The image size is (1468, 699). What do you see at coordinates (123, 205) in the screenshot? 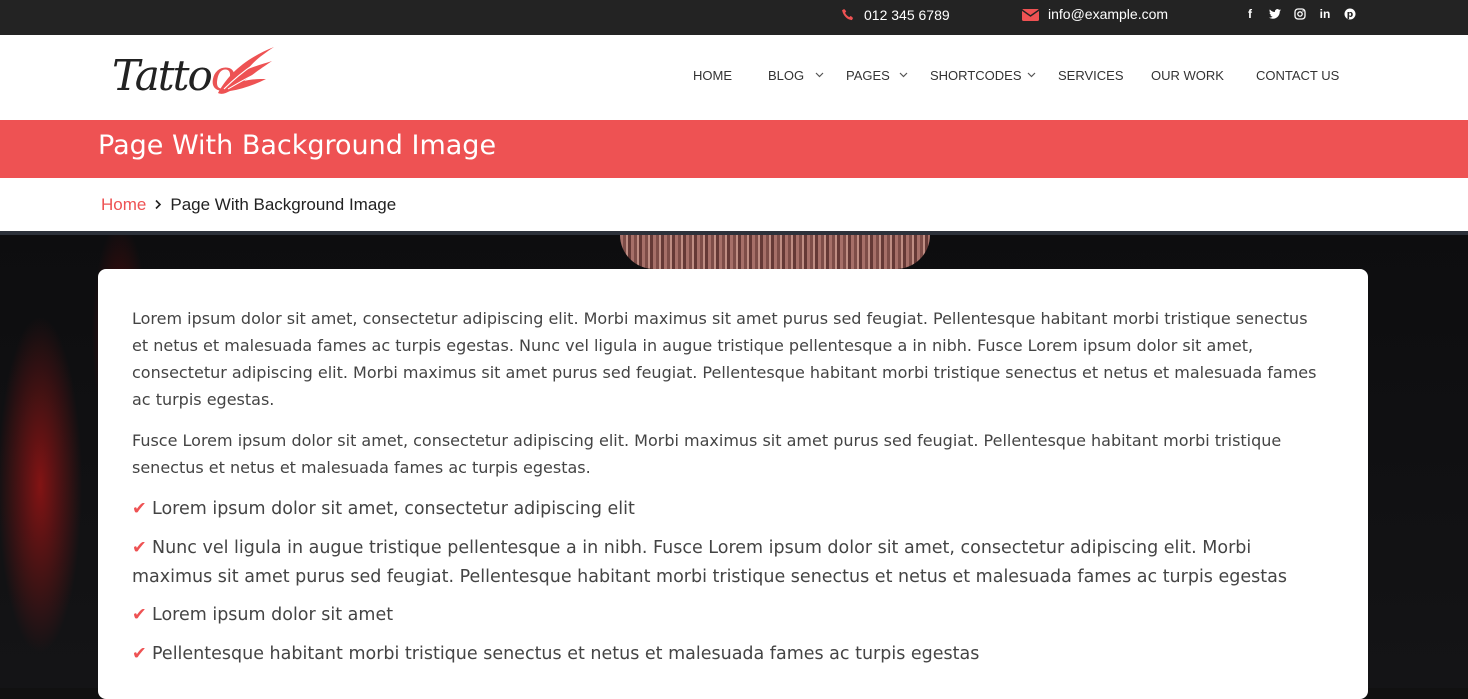
I see `breadcrumb-home-link: Home` at bounding box center [123, 205].